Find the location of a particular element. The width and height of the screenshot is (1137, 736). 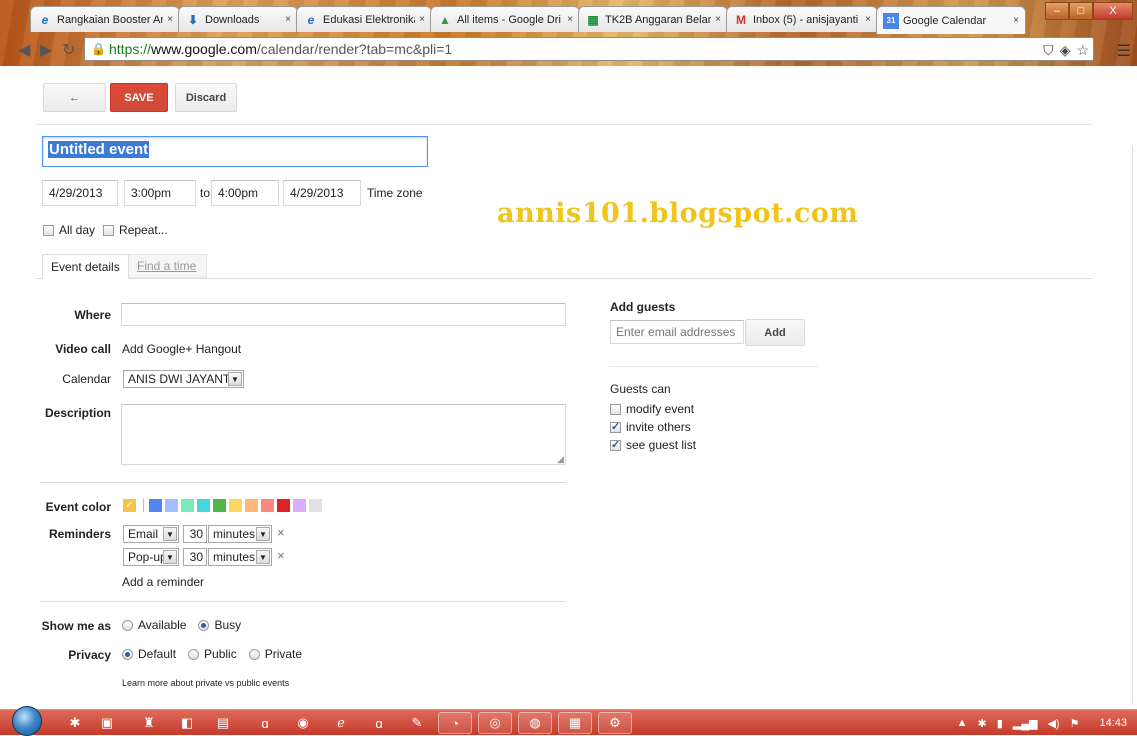

reminder-method-select: Email ▼ is located at coordinates (151, 534).